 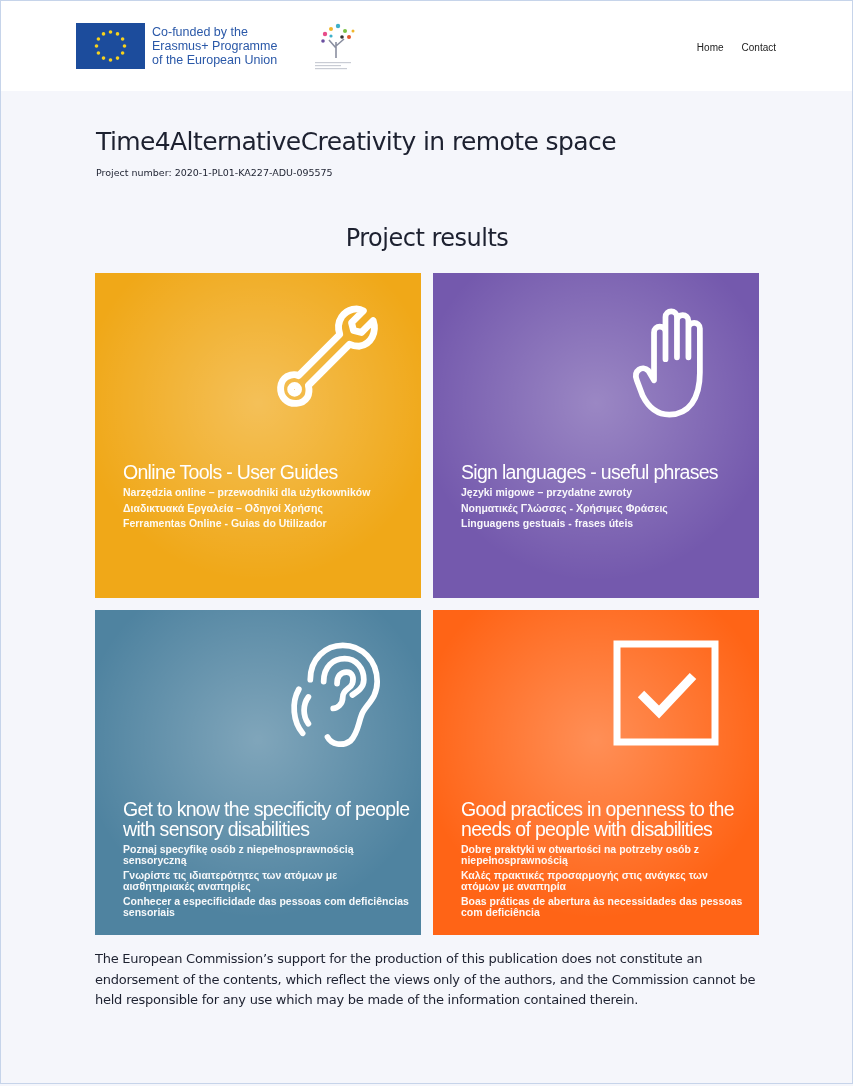 I want to click on card-subtitle: Języki migowe – przydatne zwroty, so click(x=547, y=492).